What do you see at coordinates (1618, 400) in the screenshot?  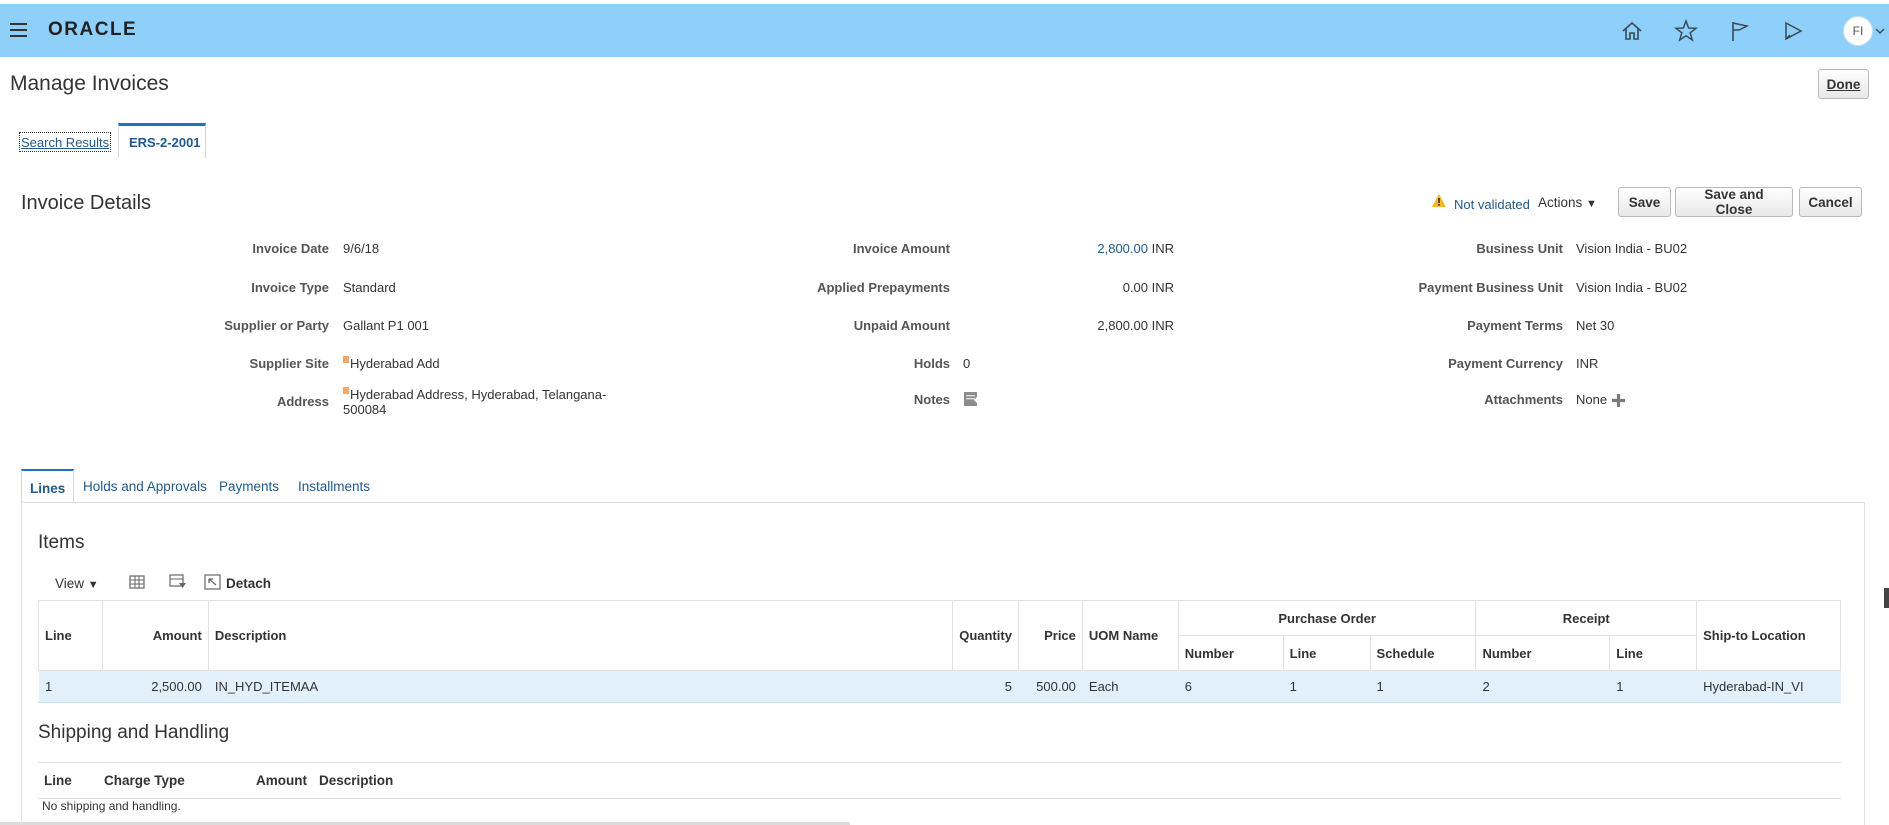 I see `add-attachment-icon` at bounding box center [1618, 400].